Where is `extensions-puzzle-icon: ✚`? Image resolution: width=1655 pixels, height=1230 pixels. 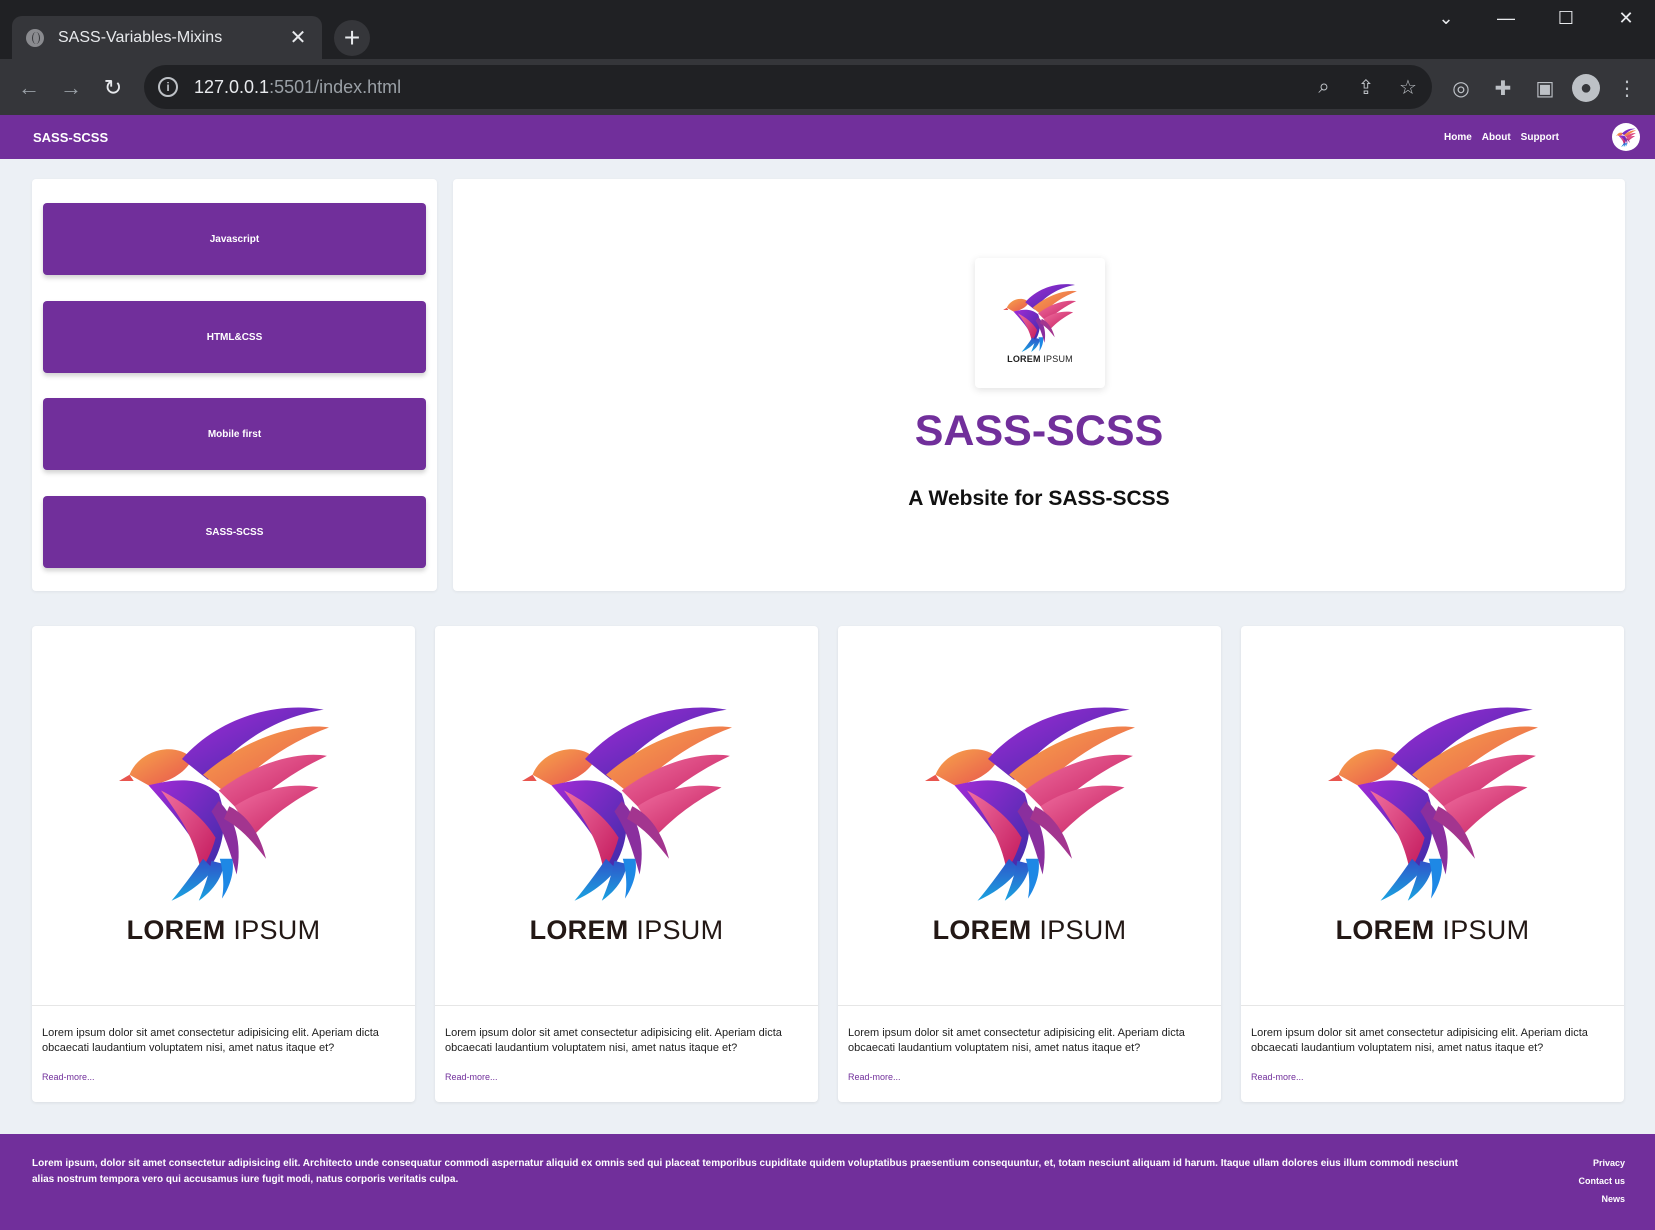
extensions-puzzle-icon: ✚ is located at coordinates (1503, 88).